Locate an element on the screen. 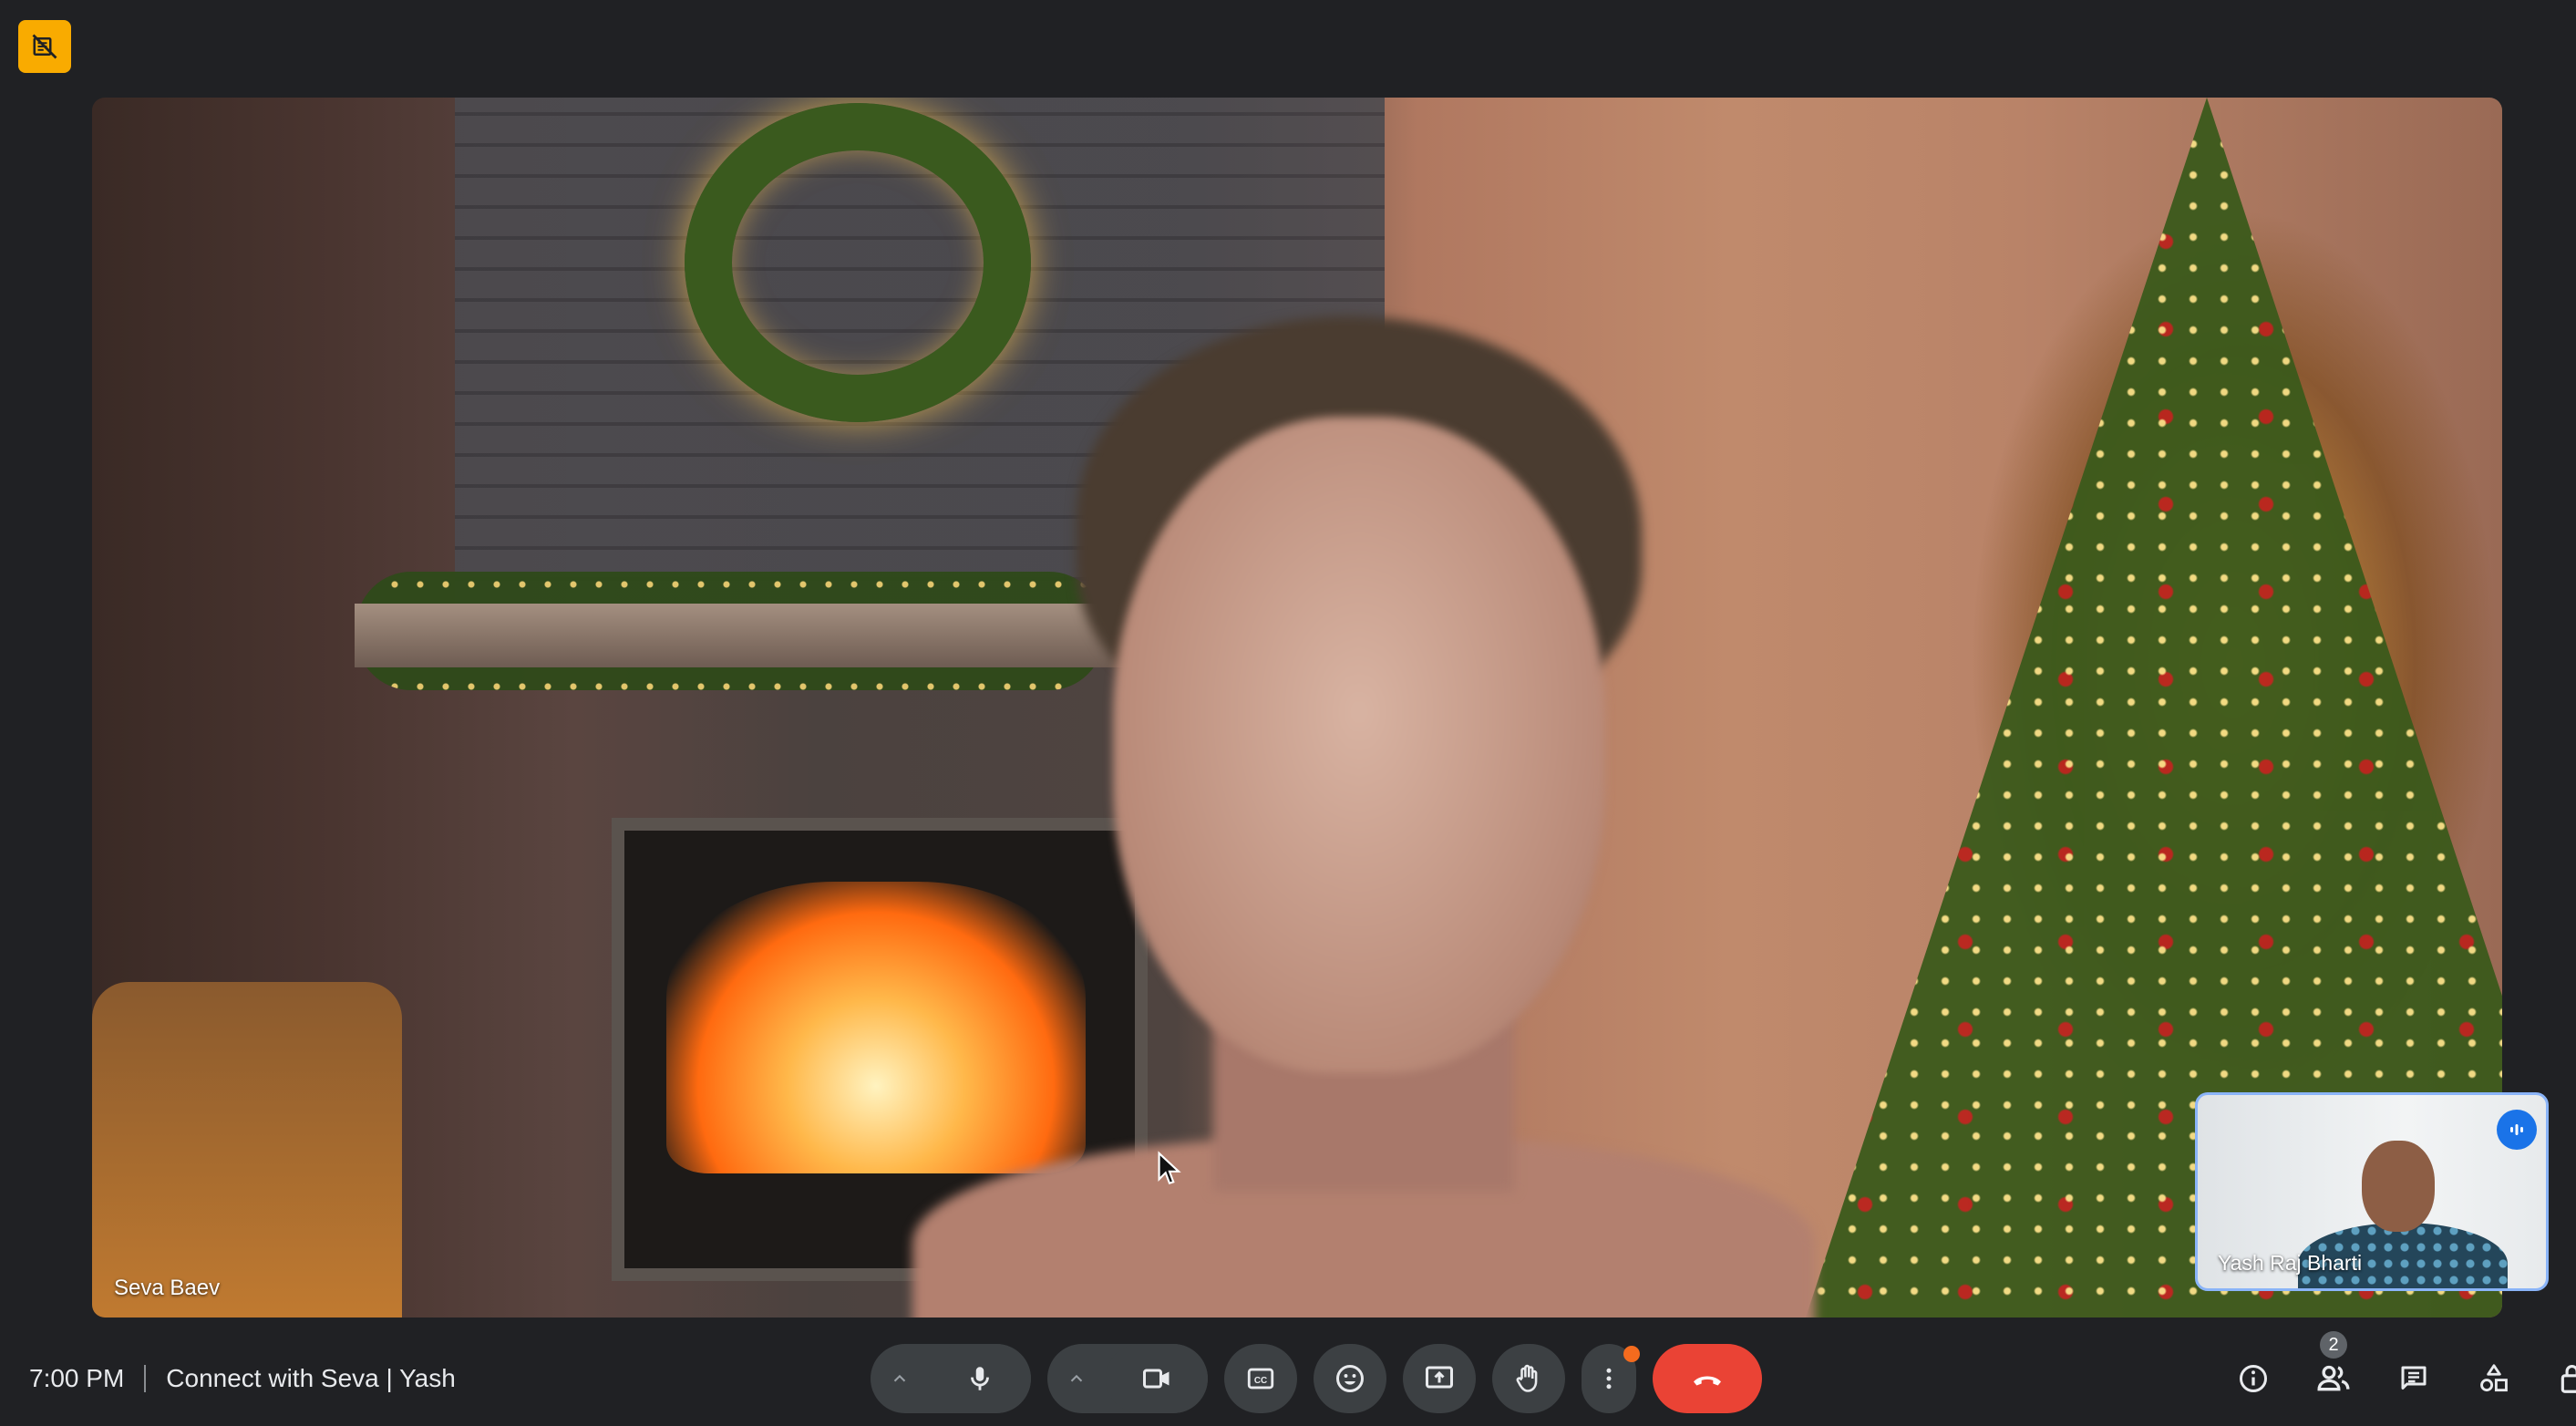 The image size is (2576, 1426). more-options-icon is located at coordinates (1609, 1379).